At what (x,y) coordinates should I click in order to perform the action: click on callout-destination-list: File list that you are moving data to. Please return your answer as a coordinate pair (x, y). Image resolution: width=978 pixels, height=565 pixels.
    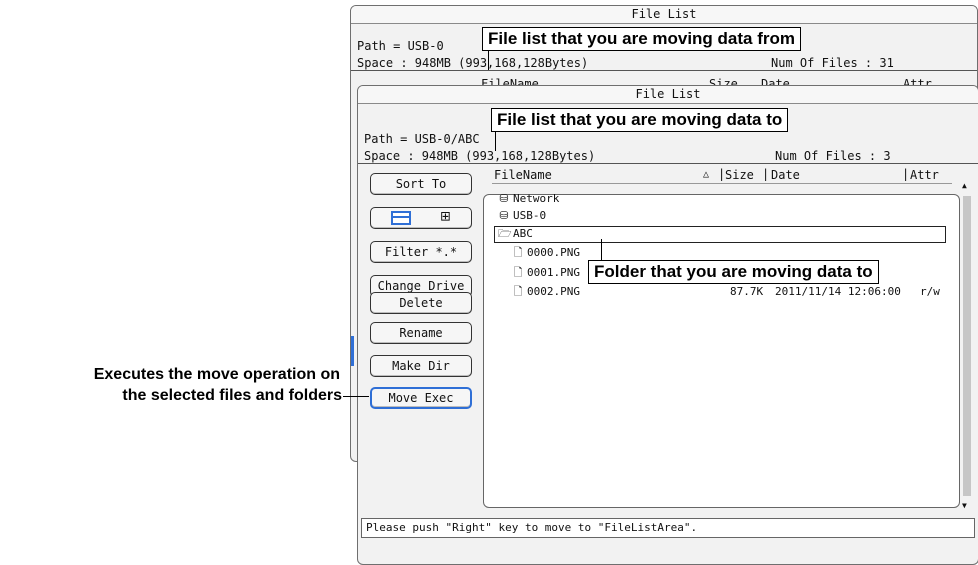
    Looking at the image, I should click on (640, 120).